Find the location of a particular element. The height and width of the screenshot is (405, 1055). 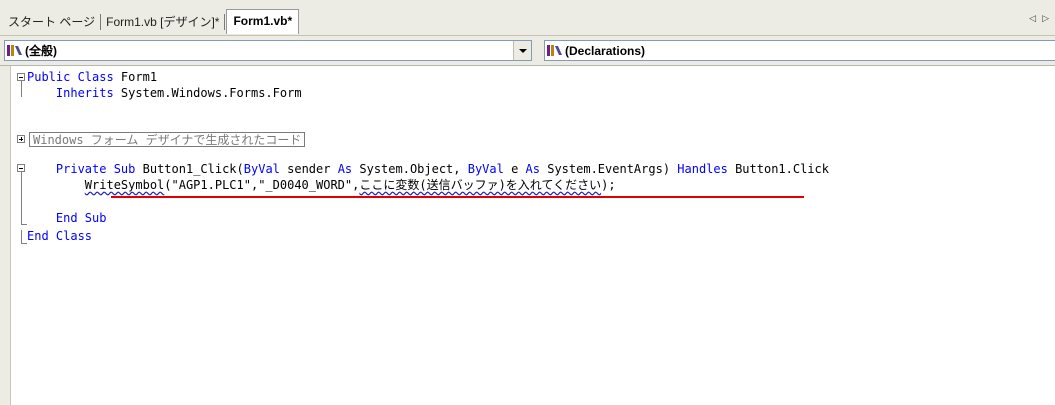

document-tab-strip: スタート ページ Form1.vb [デザイン]* Form1.vb* ◁ ▷ is located at coordinates (527, 17).